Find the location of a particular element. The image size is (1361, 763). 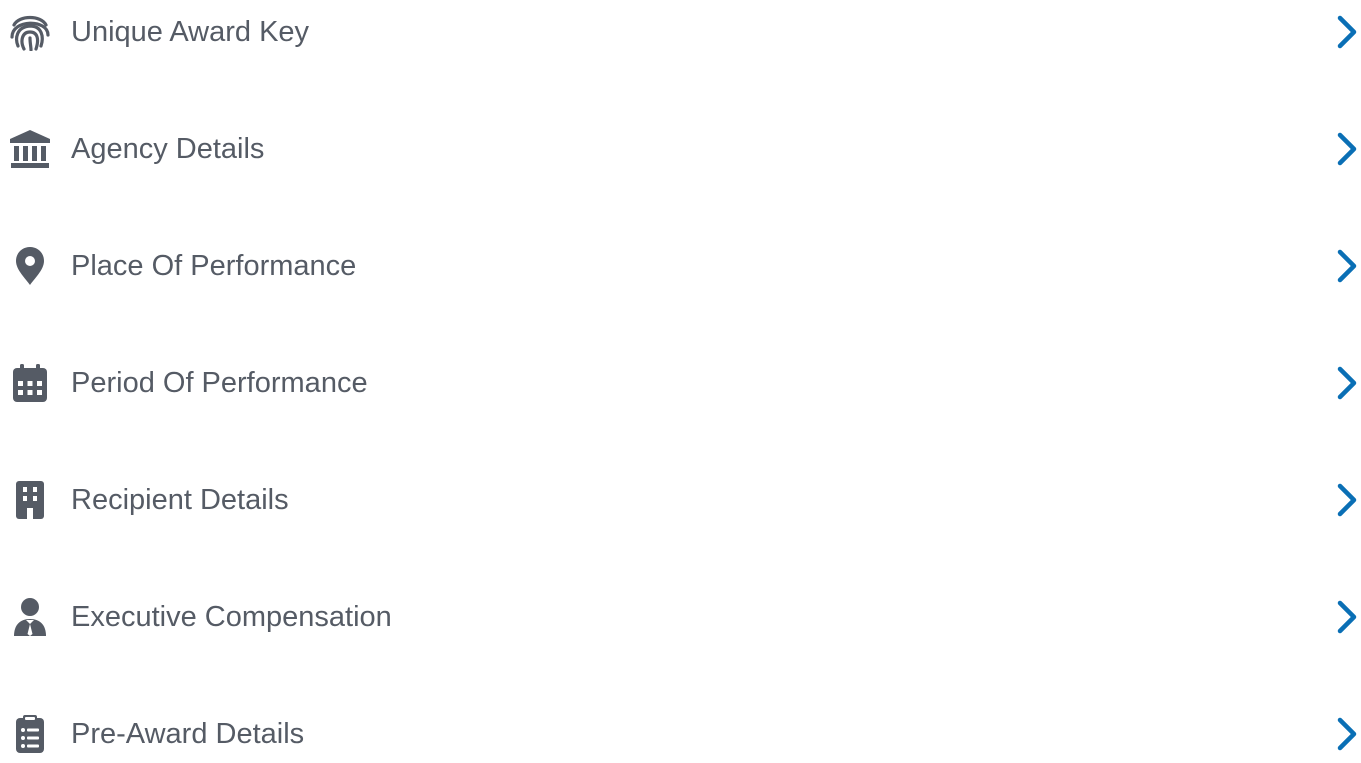

menu-item-unique-award-key: Unique Award Key is located at coordinates (680, 31).